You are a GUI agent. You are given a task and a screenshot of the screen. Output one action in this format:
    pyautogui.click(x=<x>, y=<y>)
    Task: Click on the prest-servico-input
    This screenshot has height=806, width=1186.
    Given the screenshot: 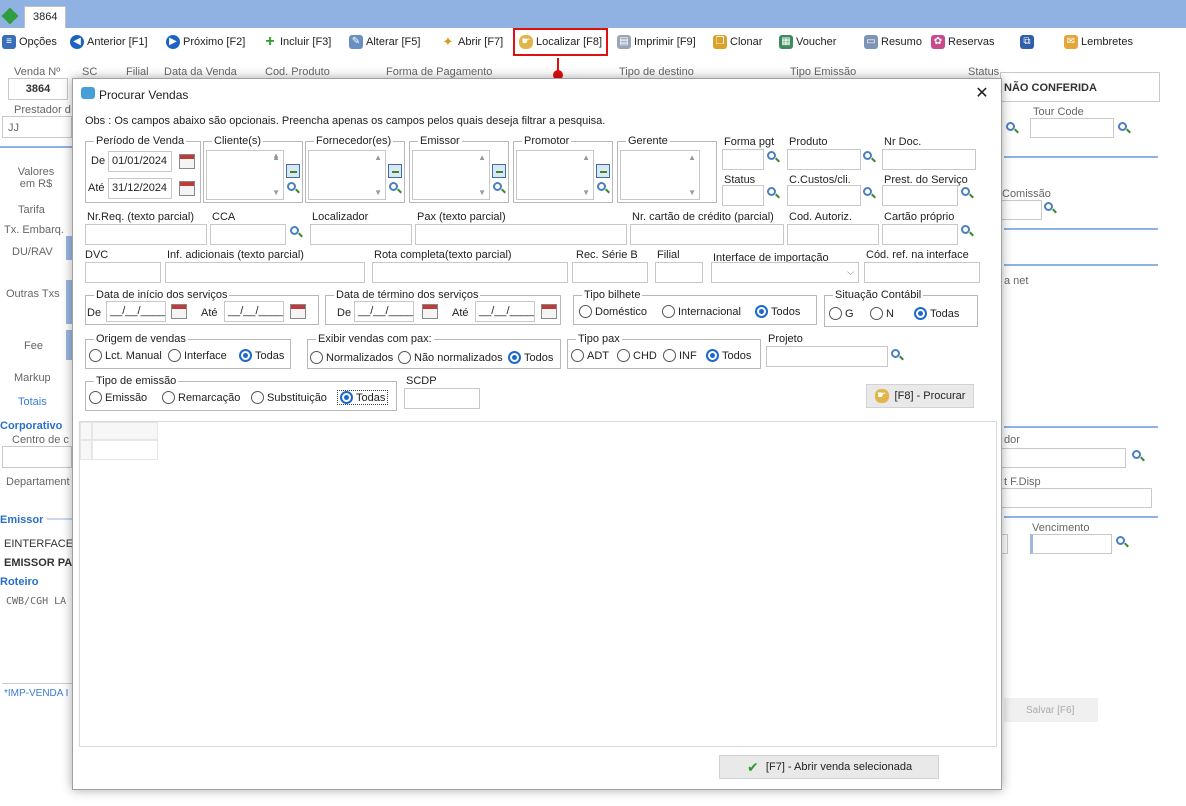 What is the action you would take?
    pyautogui.click(x=920, y=195)
    